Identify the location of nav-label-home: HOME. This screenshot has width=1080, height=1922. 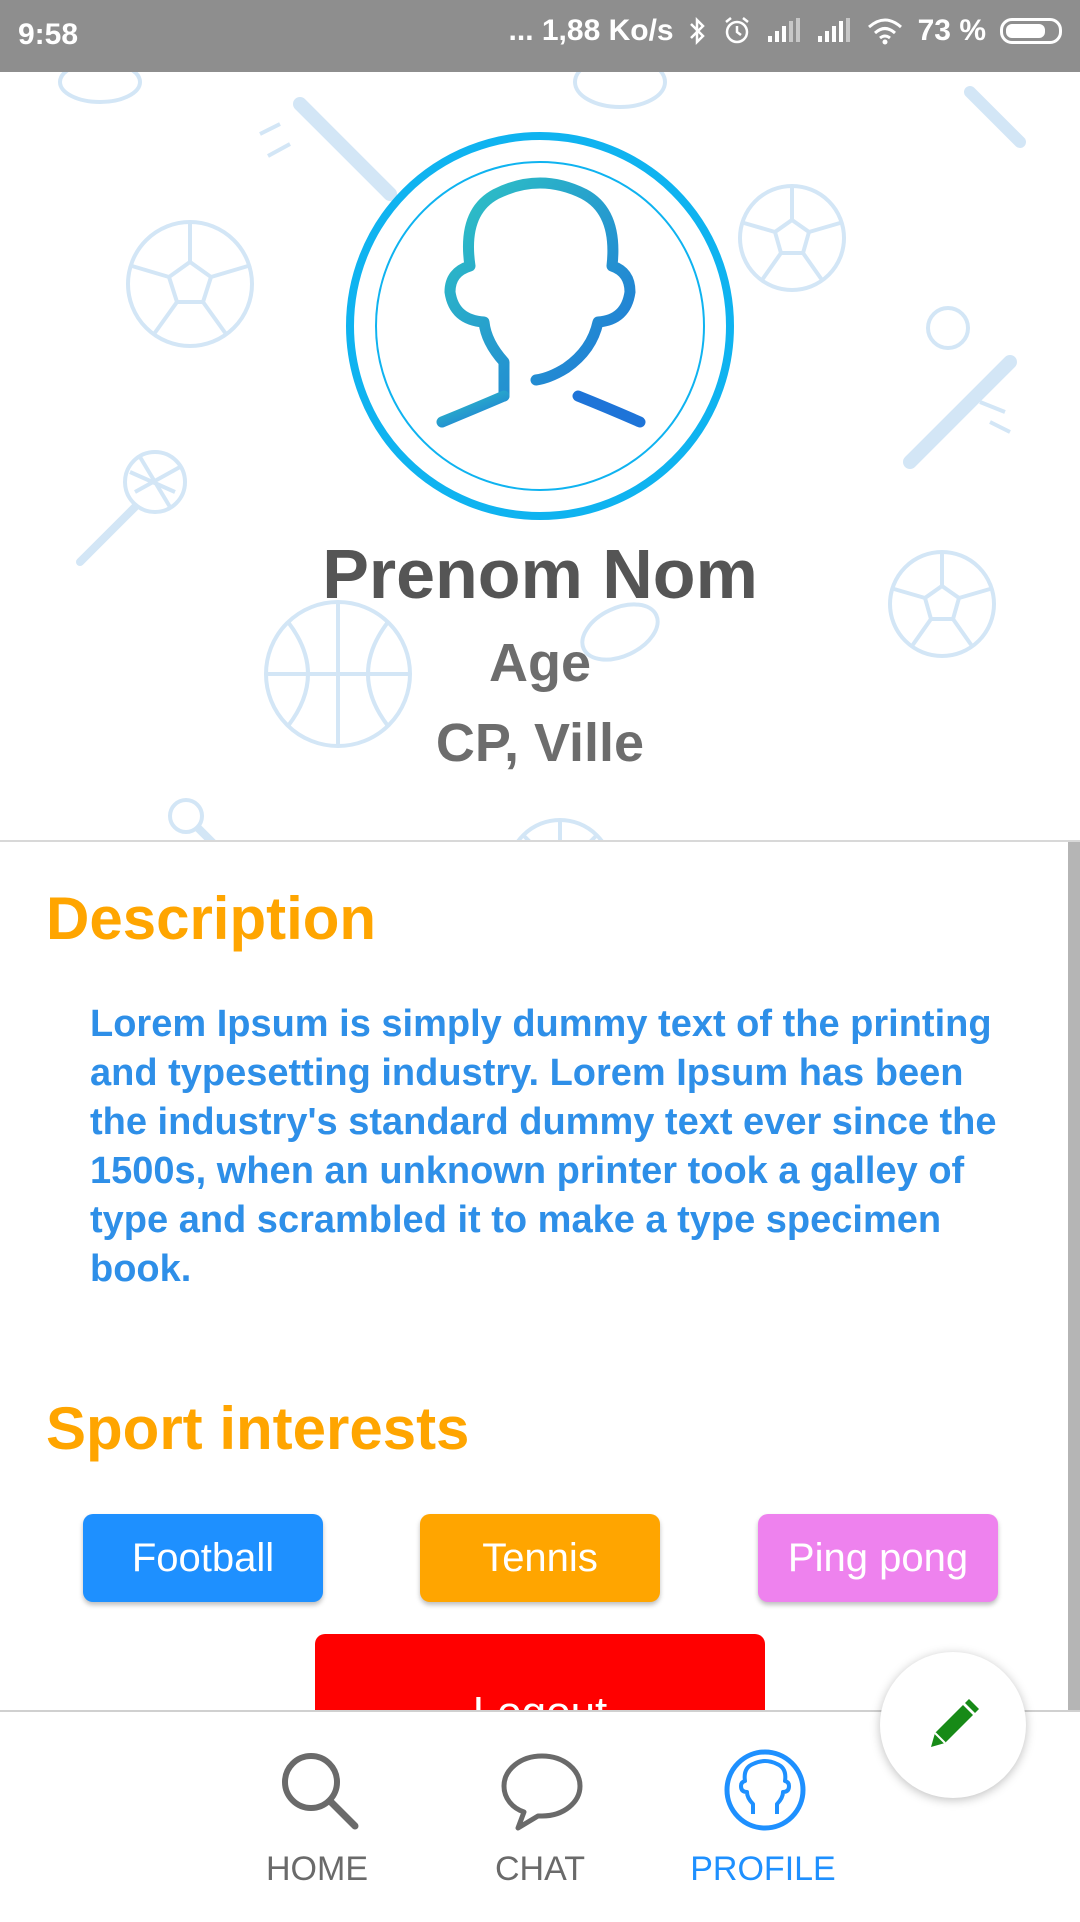
(317, 1869).